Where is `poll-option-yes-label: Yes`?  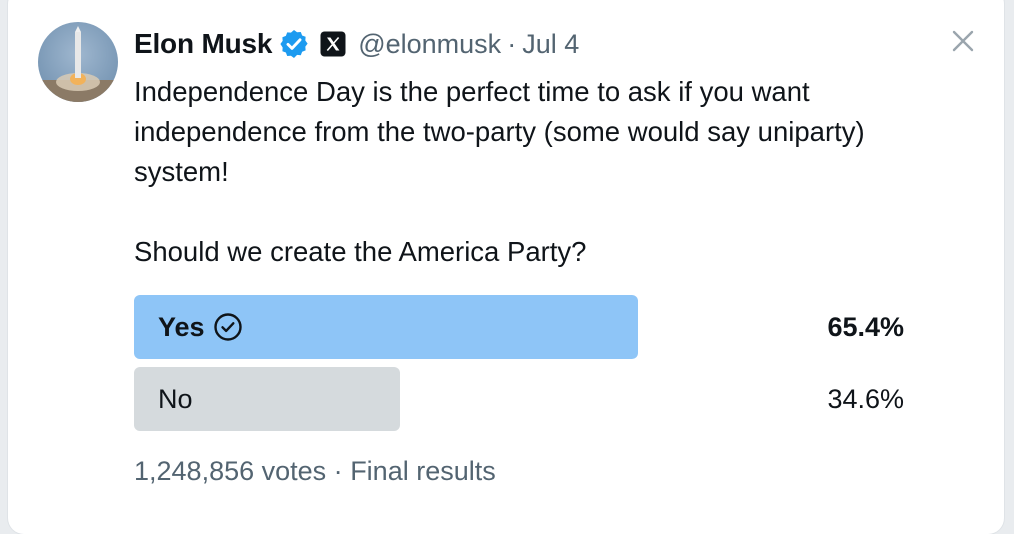 poll-option-yes-label: Yes is located at coordinates (181, 326).